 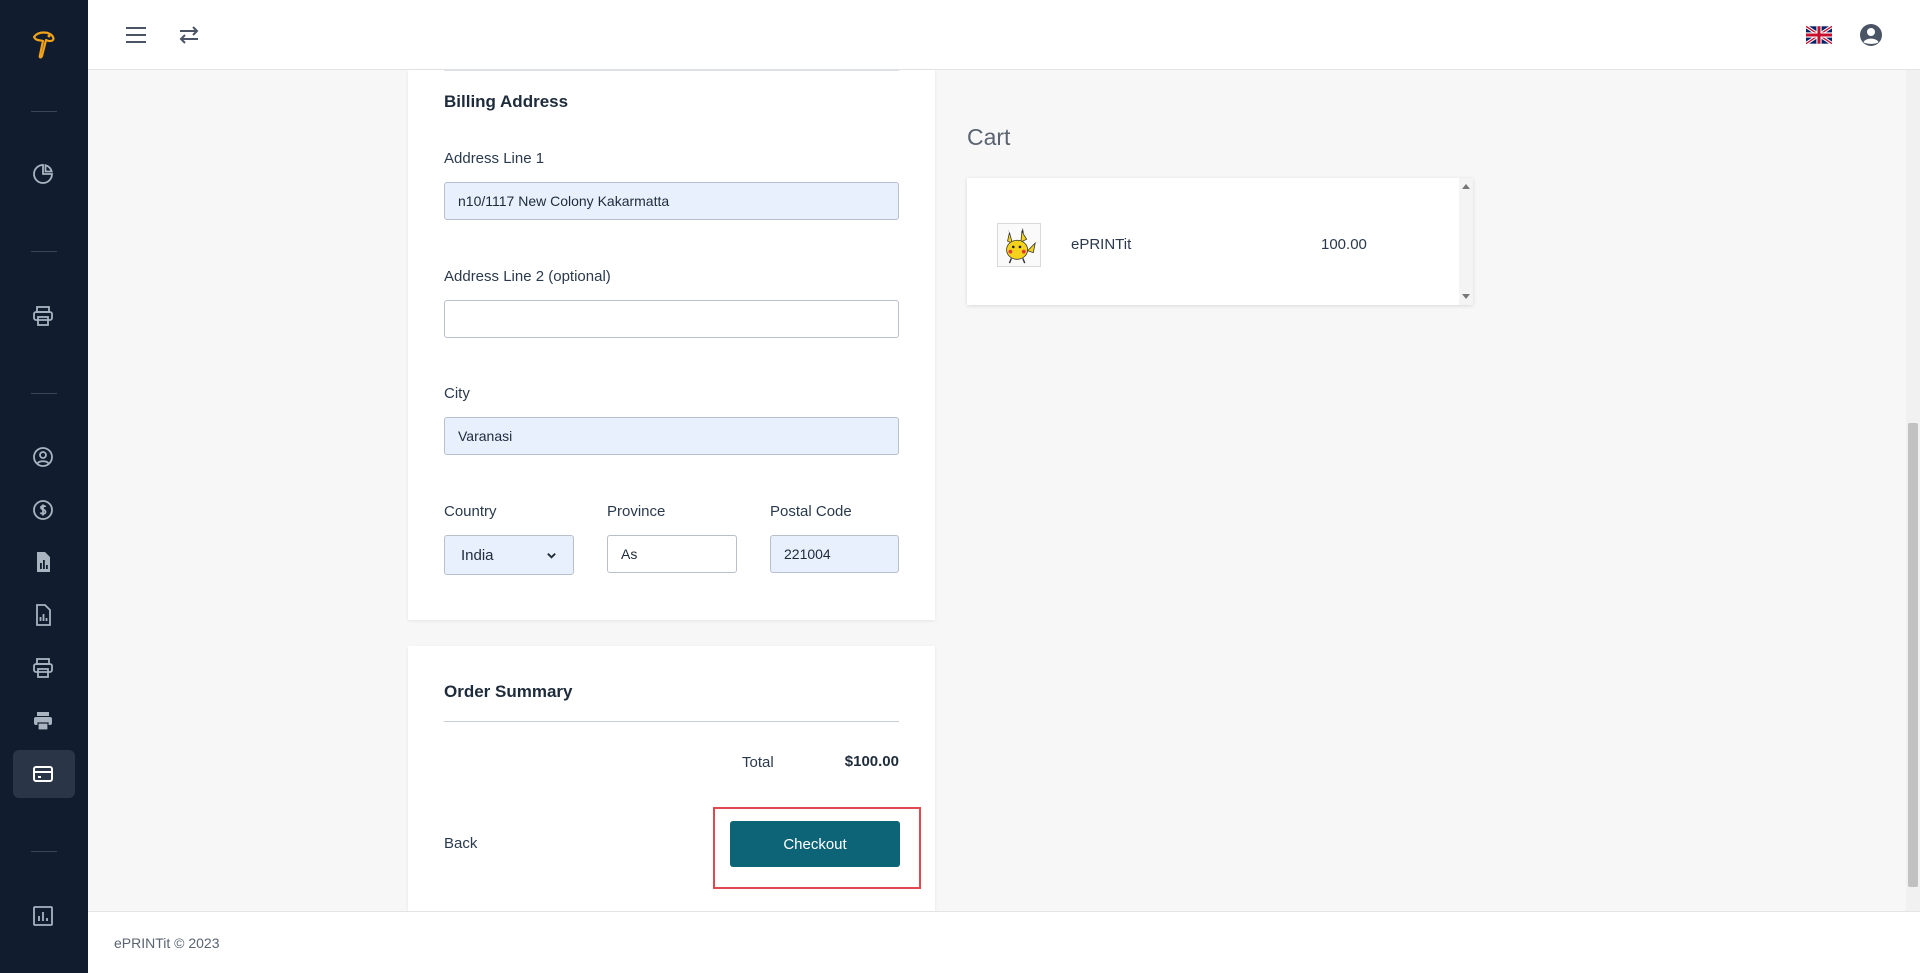 I want to click on credit-card-icon, so click(x=43, y=774).